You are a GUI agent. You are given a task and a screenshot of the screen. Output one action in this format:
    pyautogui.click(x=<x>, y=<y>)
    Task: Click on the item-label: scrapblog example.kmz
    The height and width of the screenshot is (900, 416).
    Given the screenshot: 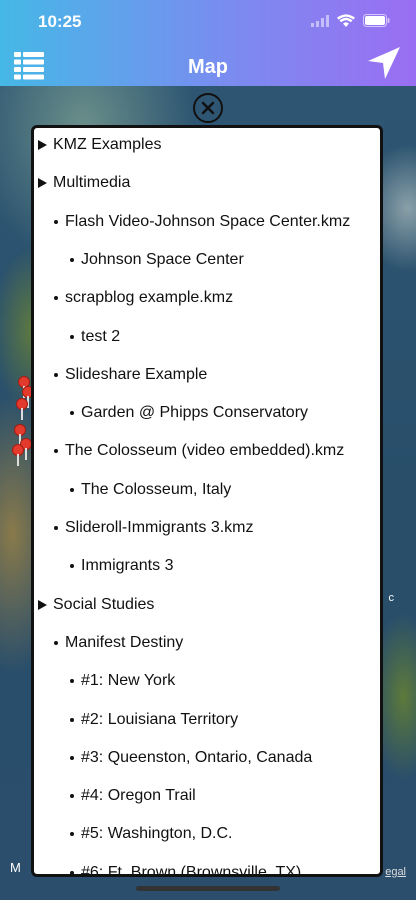 What is the action you would take?
    pyautogui.click(x=149, y=298)
    